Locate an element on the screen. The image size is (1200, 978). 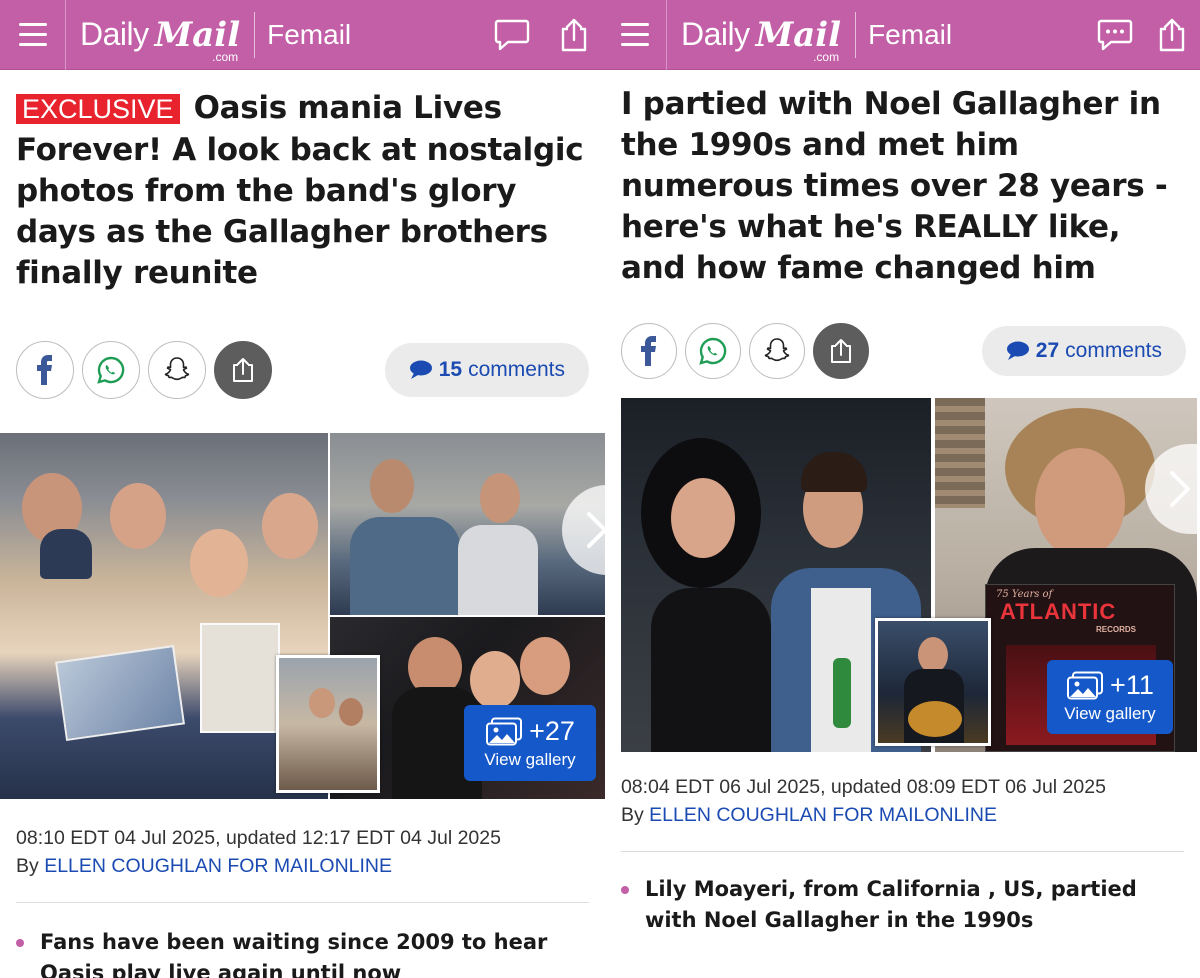
comments-button: 27 comments is located at coordinates (1083, 351).